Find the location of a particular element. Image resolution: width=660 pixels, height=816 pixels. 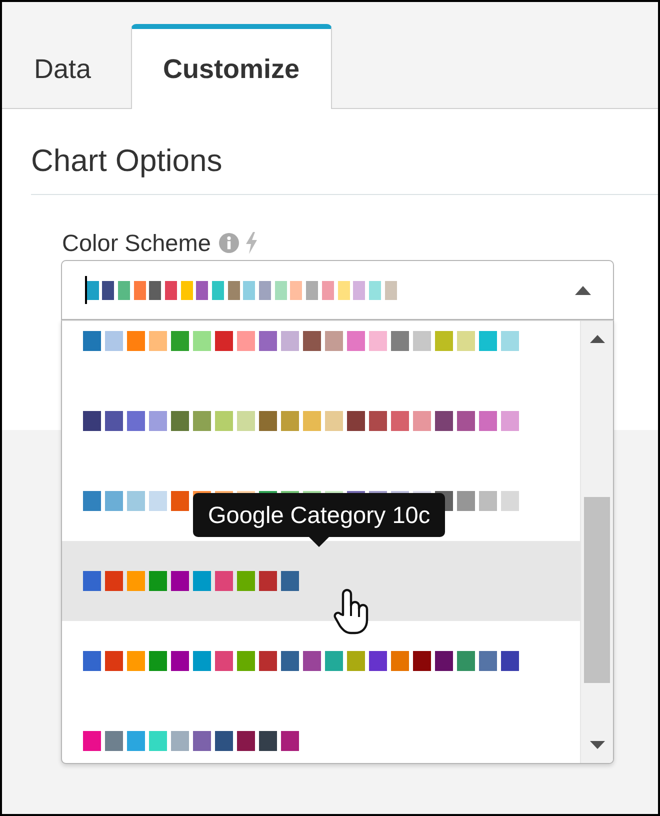

tooltip-arrow-icon is located at coordinates (319, 542).